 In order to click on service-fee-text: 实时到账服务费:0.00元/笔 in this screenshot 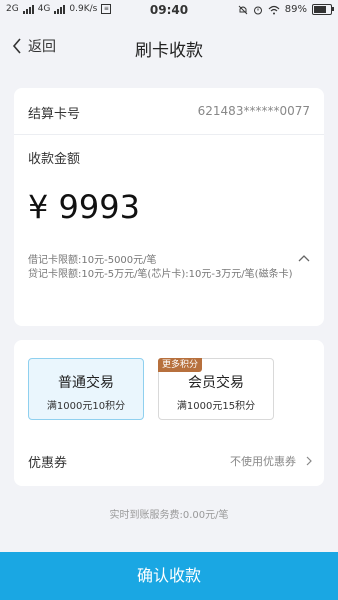, I will do `click(169, 515)`.